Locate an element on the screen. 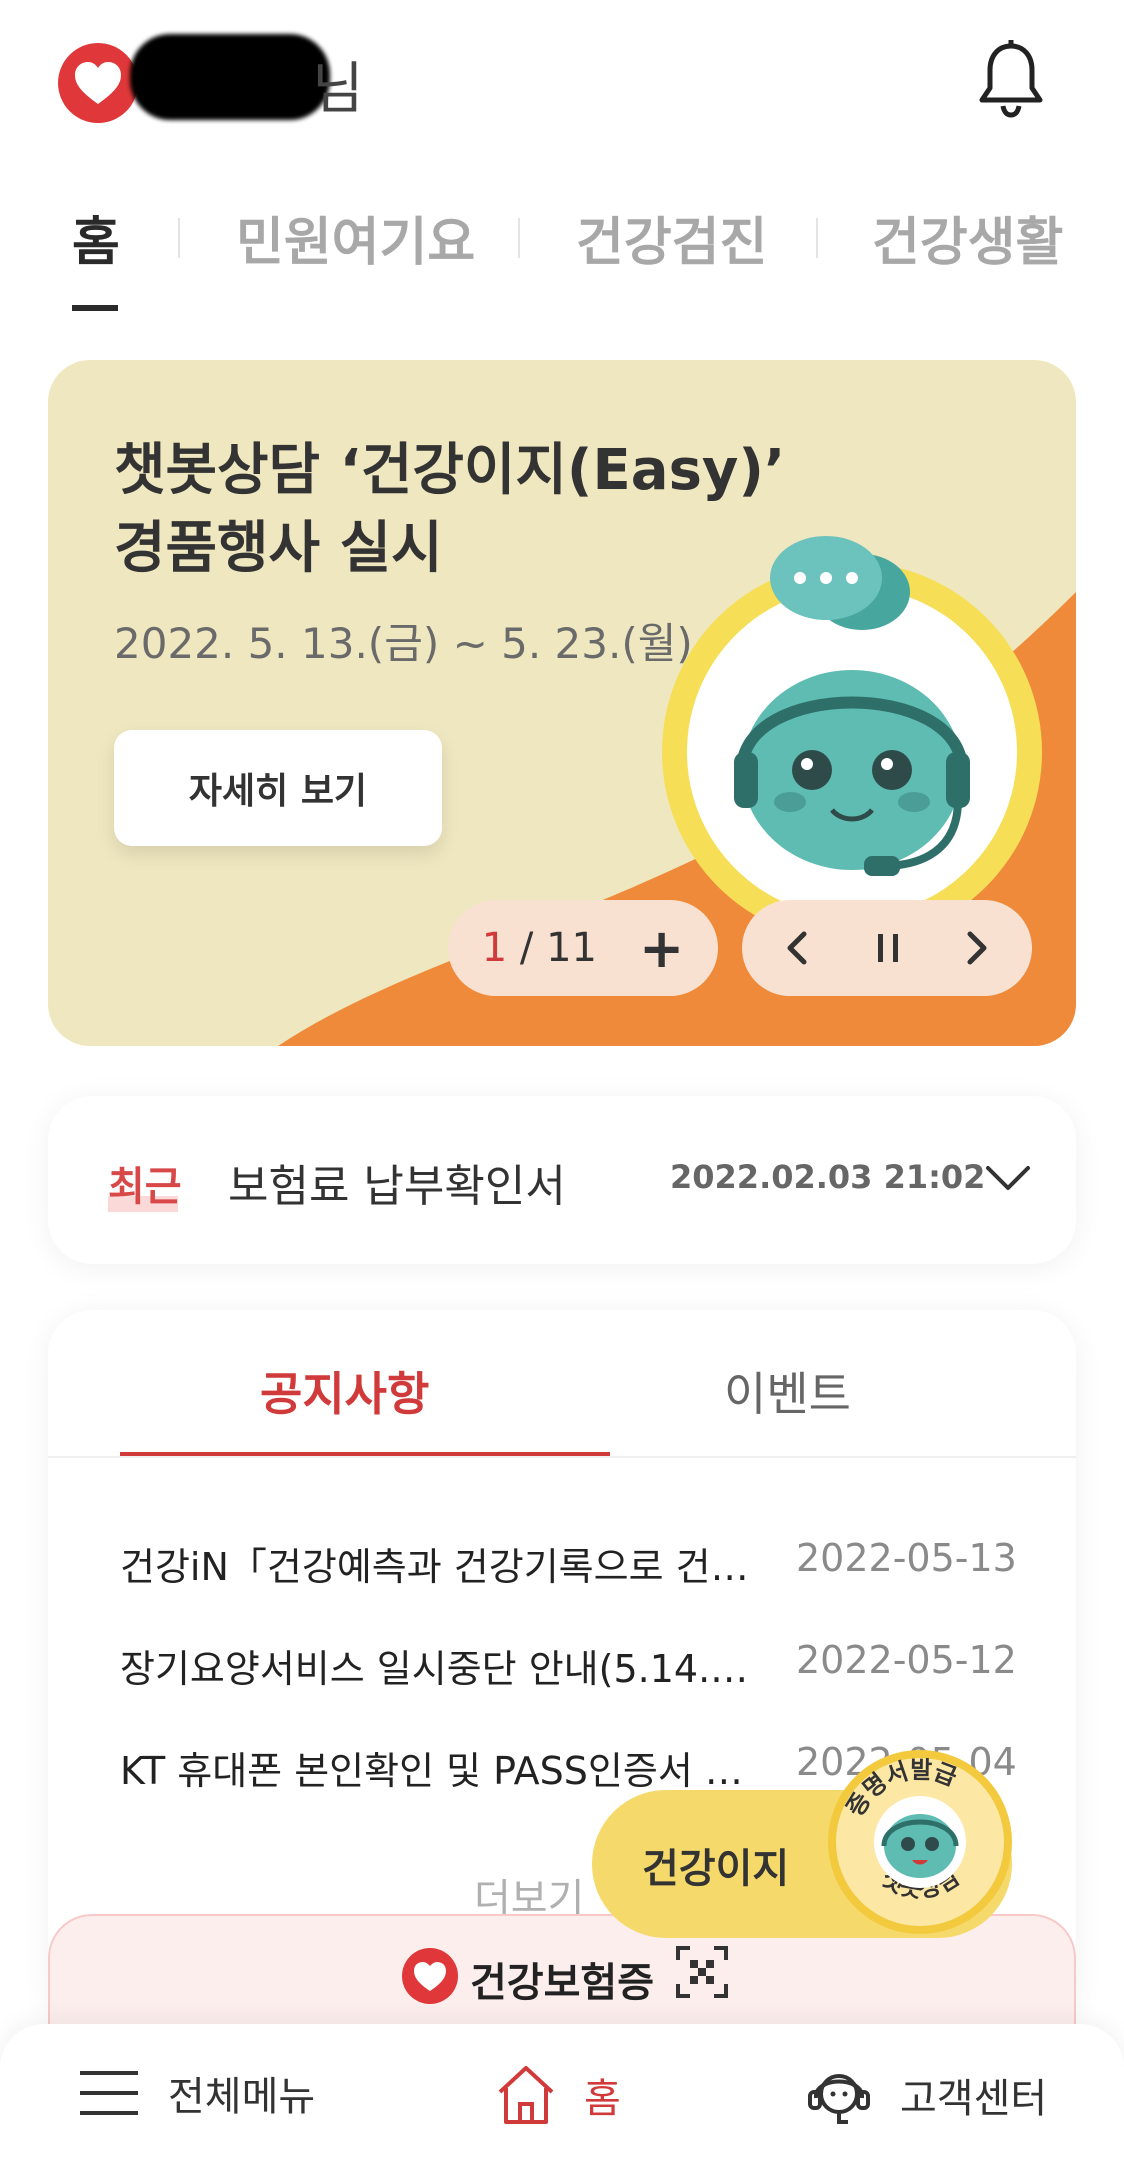 The width and height of the screenshot is (1124, 2182). notice-date: 2022-05-13 is located at coordinates (906, 1558).